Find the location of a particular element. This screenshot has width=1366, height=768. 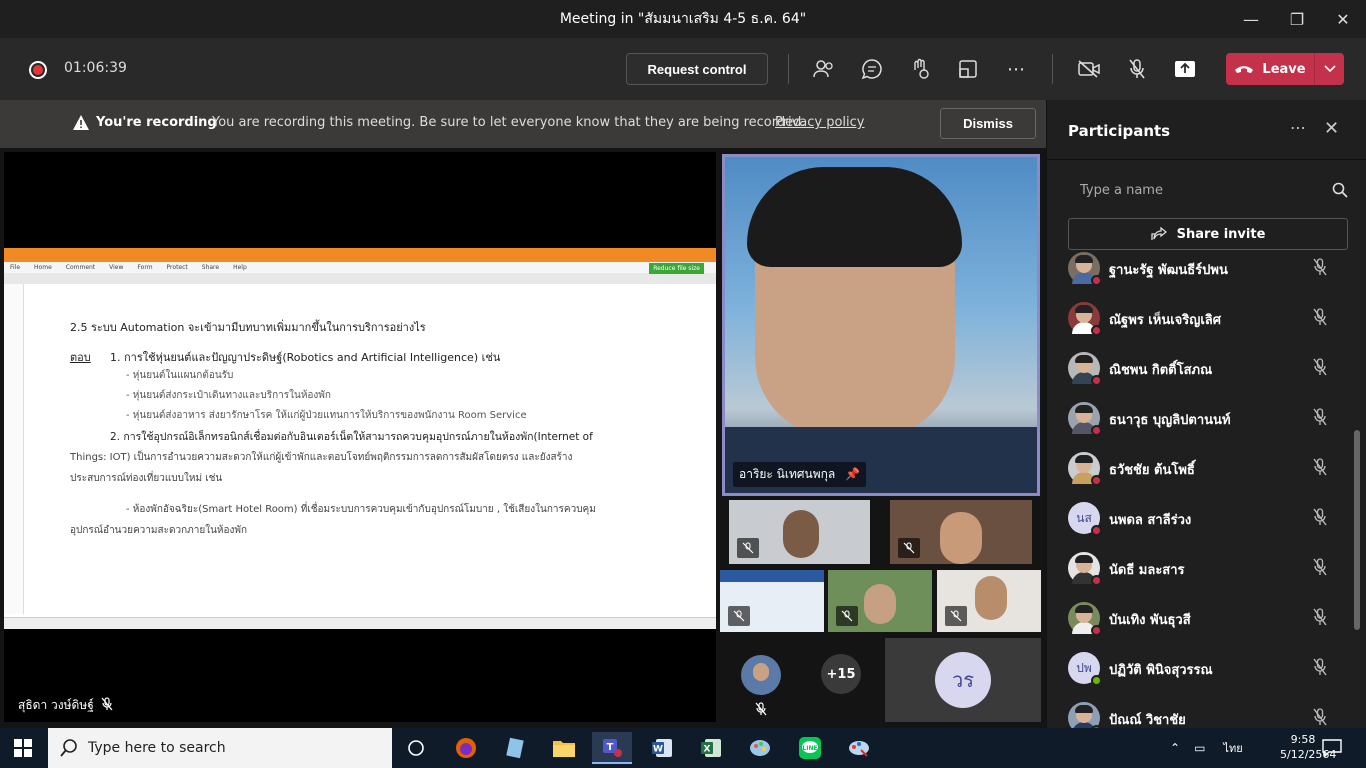

share-invite-button: Share invite is located at coordinates (1208, 234).